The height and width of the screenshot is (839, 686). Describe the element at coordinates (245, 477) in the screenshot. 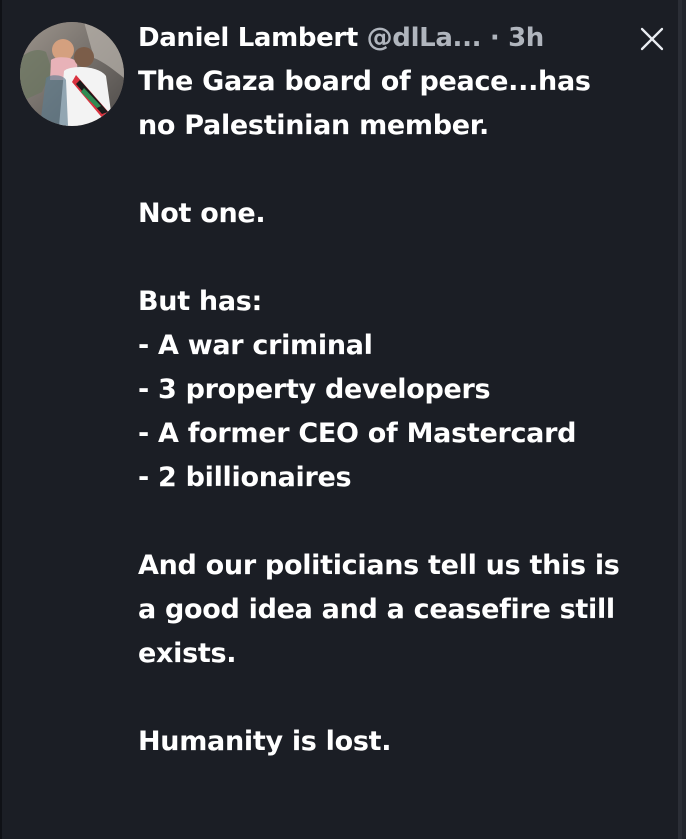

I see `list-item-4: - 2 billionaires` at that location.